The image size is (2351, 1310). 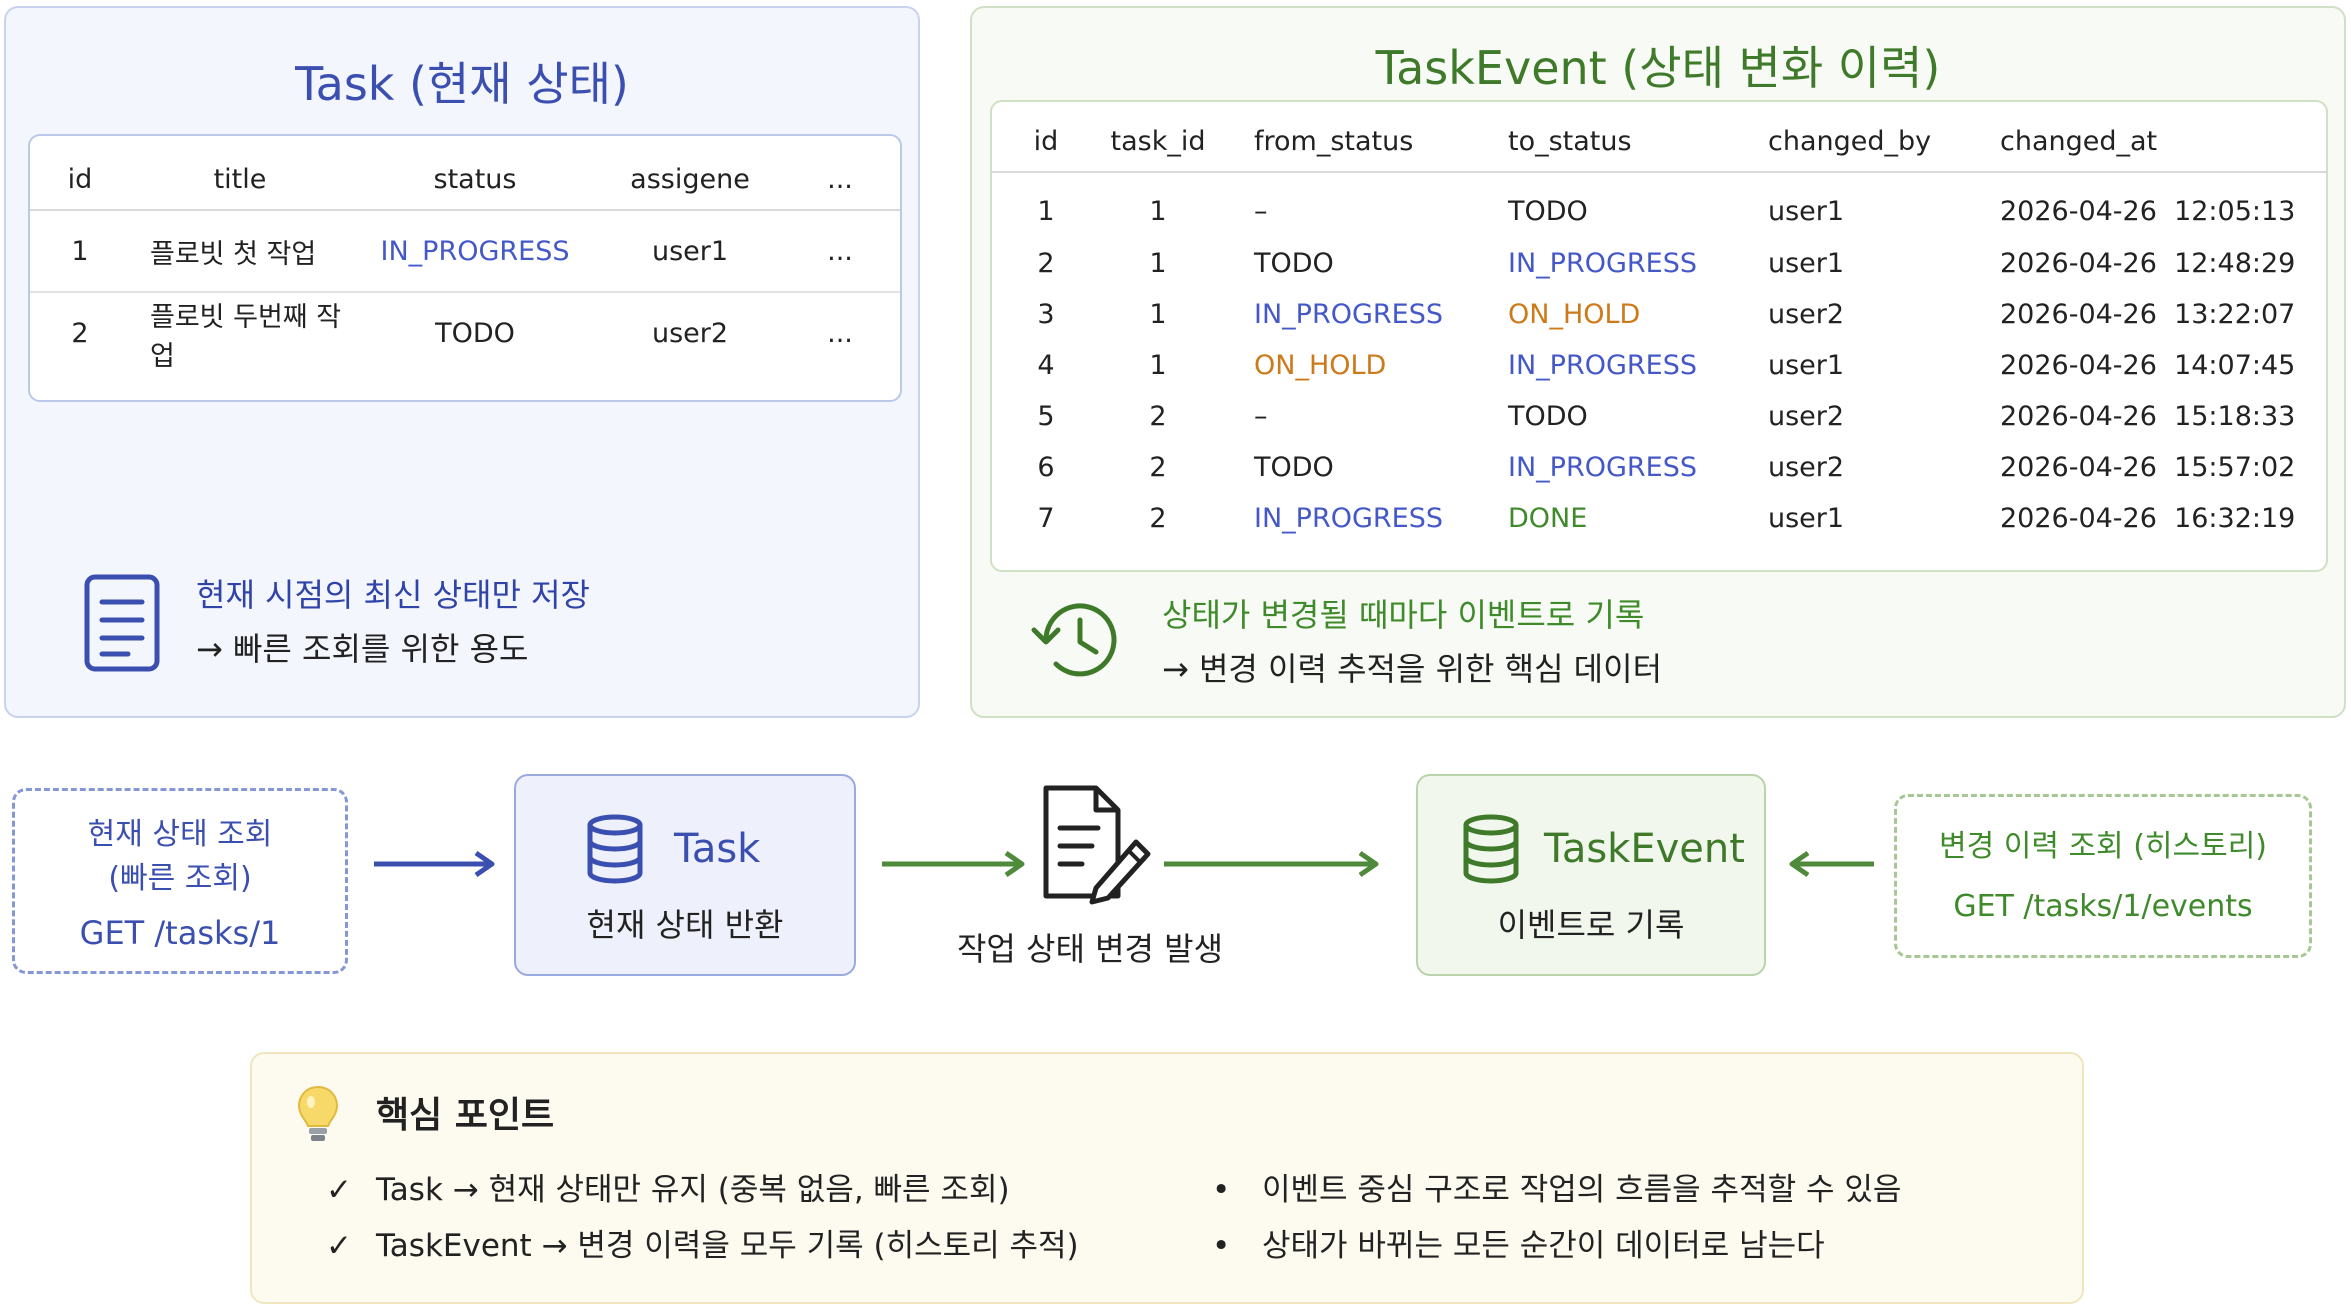 I want to click on cell-to-status: ON_HOLD, so click(x=1574, y=314).